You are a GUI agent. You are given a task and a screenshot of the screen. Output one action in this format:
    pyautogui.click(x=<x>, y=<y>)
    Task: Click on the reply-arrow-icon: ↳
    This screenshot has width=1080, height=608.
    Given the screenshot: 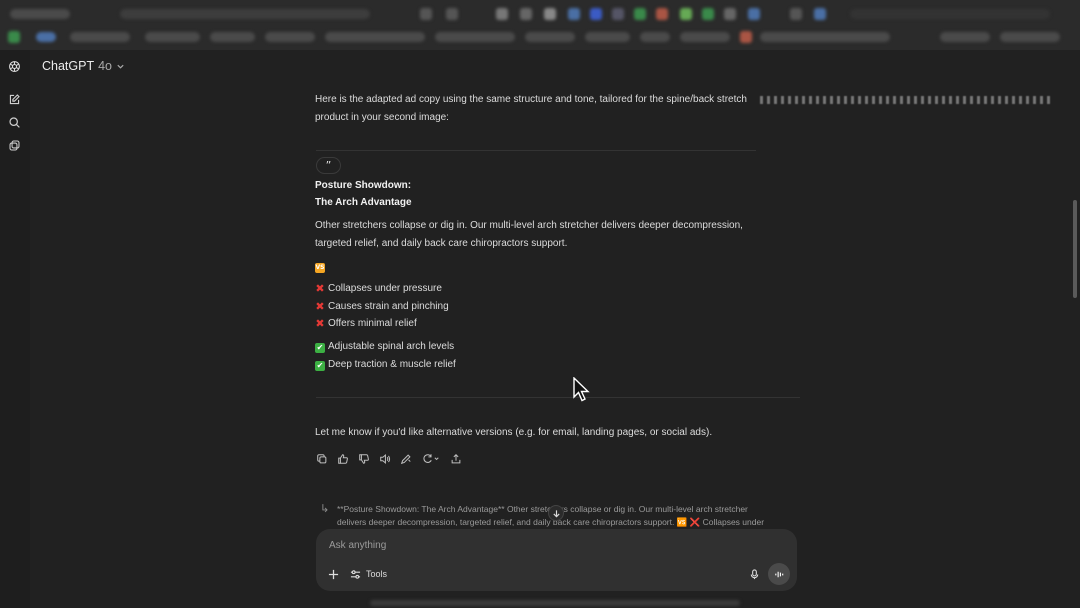 What is the action you would take?
    pyautogui.click(x=325, y=508)
    